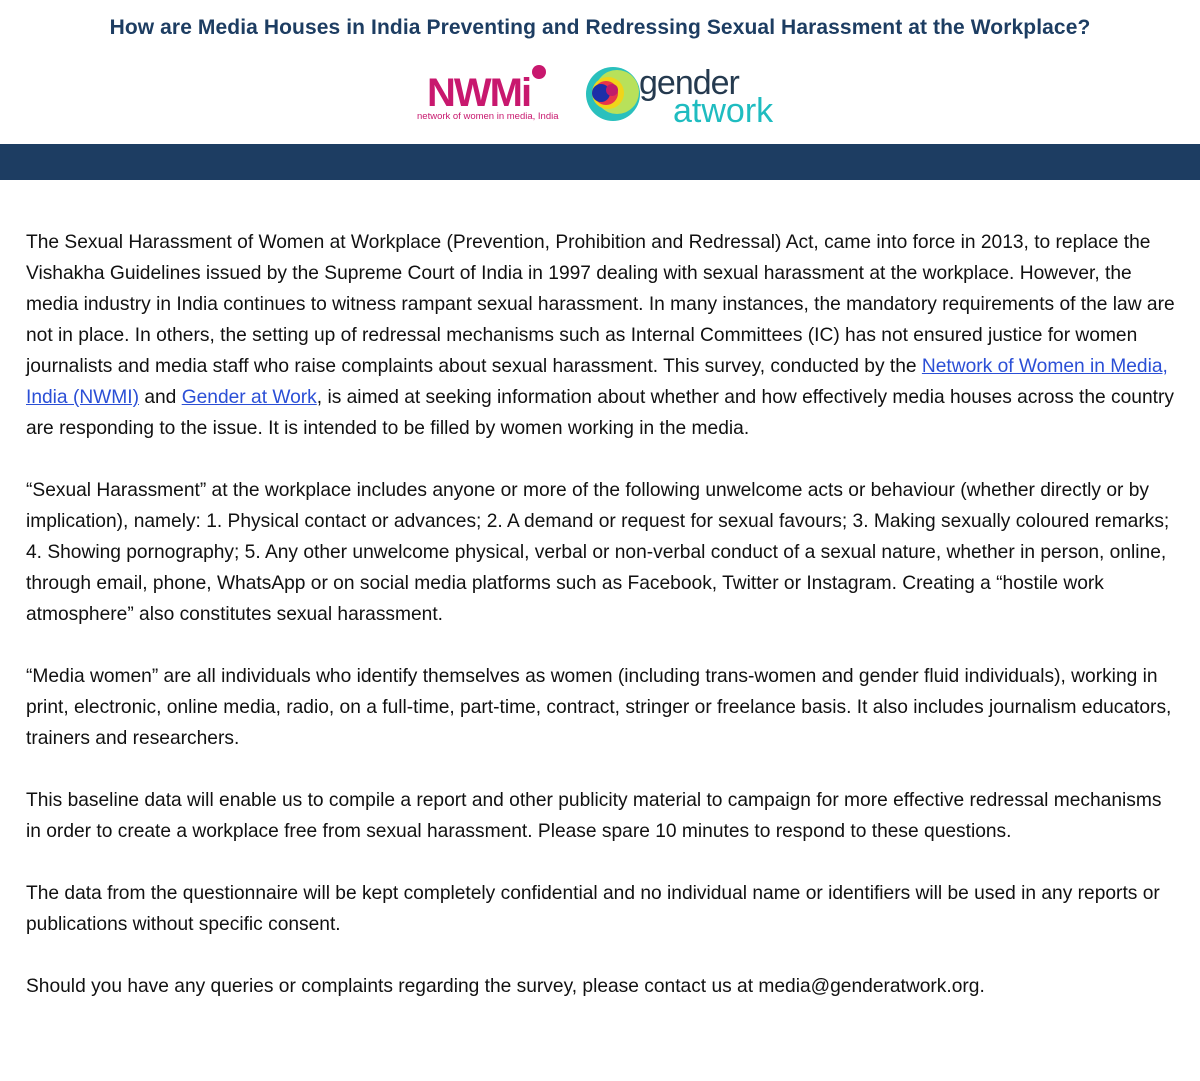  Describe the element at coordinates (723, 110) in the screenshot. I see `gaw-wordmark-line2: atwork` at that location.